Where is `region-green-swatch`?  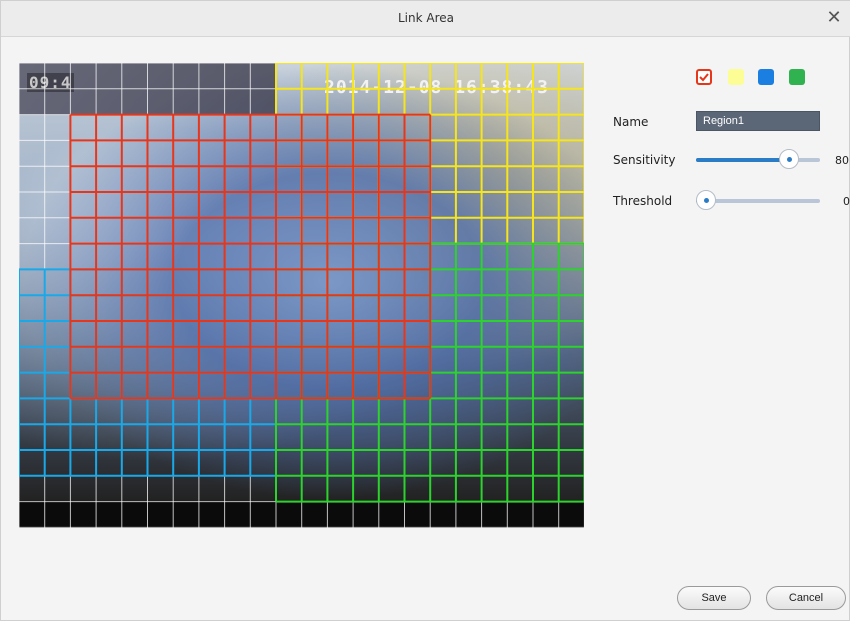 region-green-swatch is located at coordinates (797, 77).